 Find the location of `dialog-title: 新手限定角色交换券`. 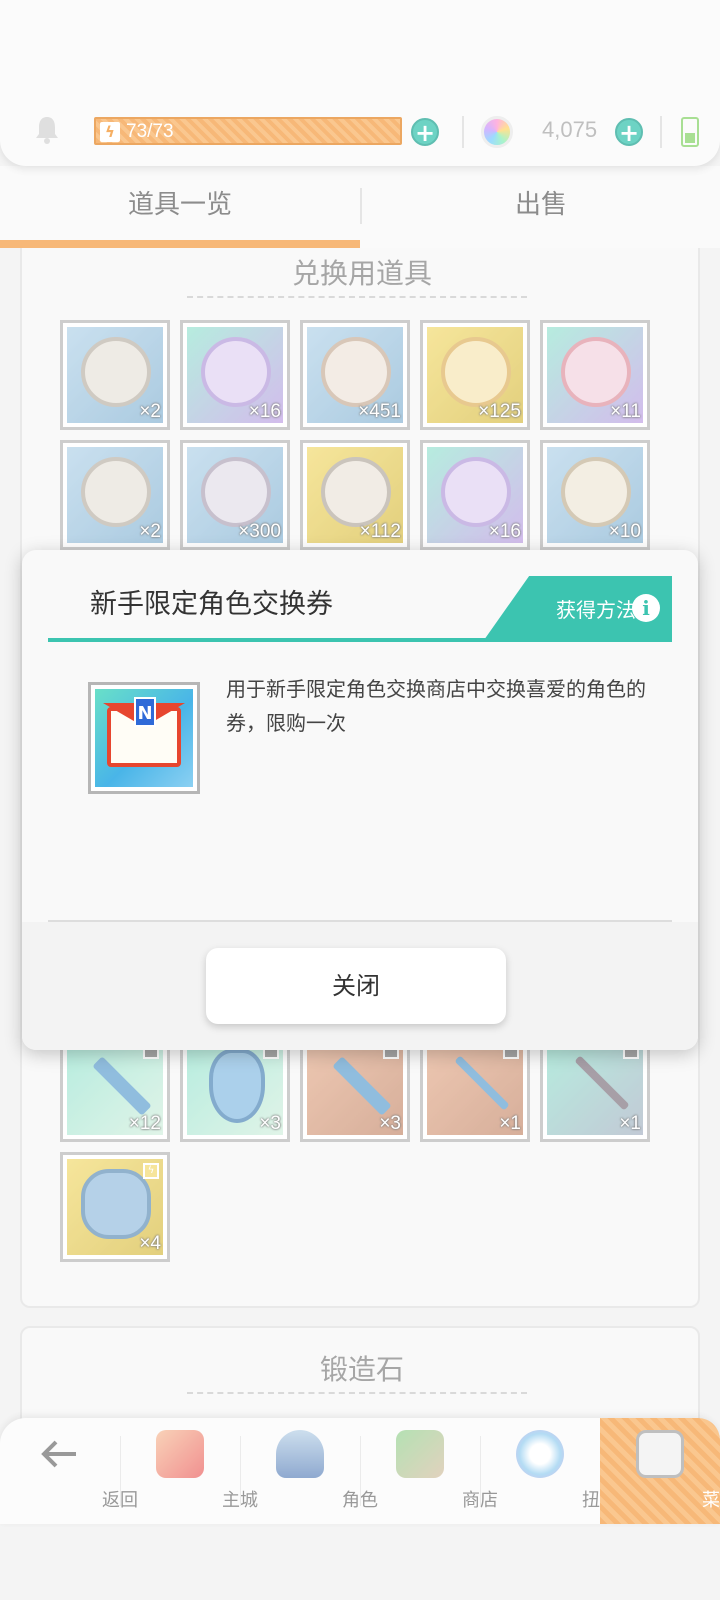

dialog-title: 新手限定角色交换券 is located at coordinates (211, 604).